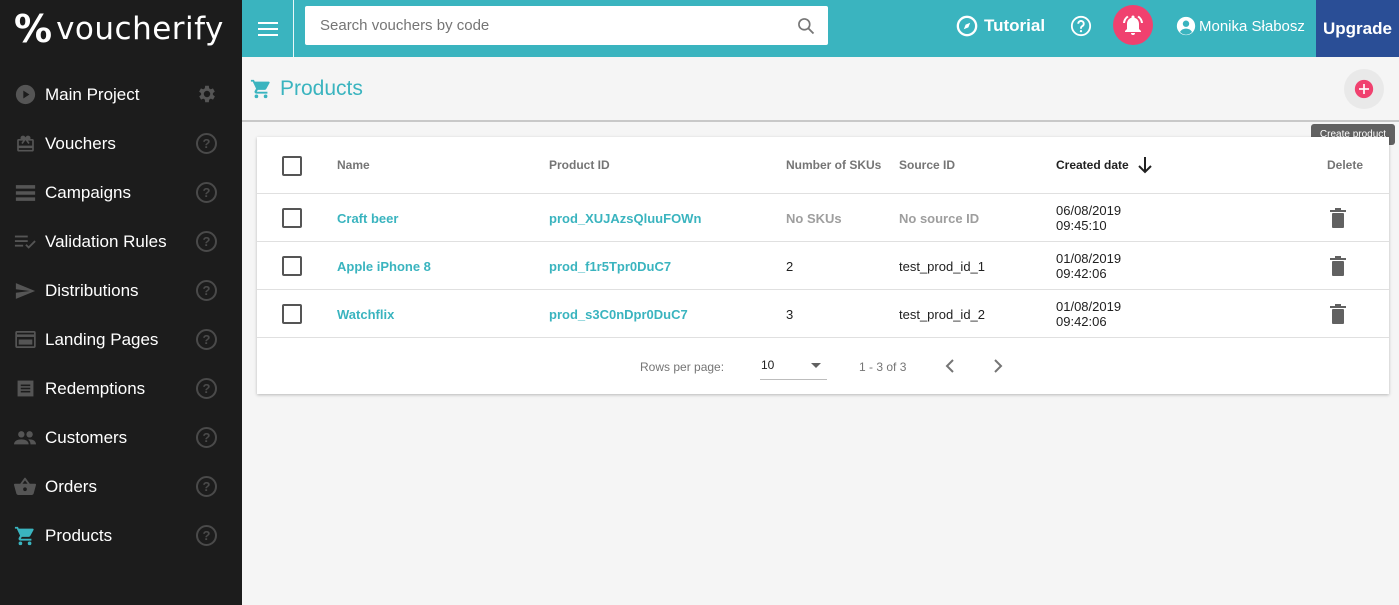 The image size is (1399, 605). I want to click on redemptions-icon, so click(25, 389).